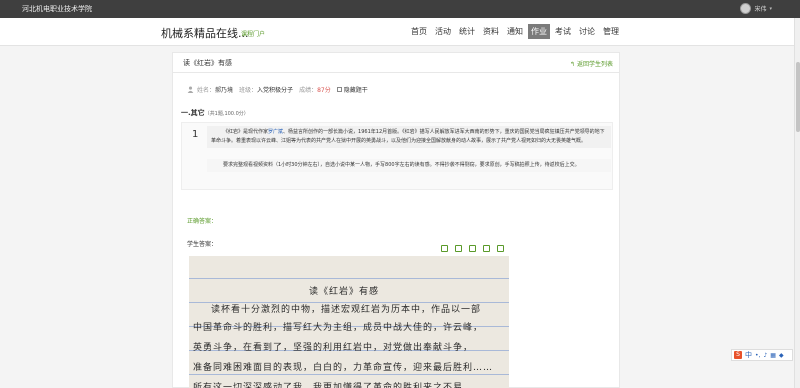 The width and height of the screenshot is (800, 388). I want to click on fullscreen-icon, so click(458, 248).